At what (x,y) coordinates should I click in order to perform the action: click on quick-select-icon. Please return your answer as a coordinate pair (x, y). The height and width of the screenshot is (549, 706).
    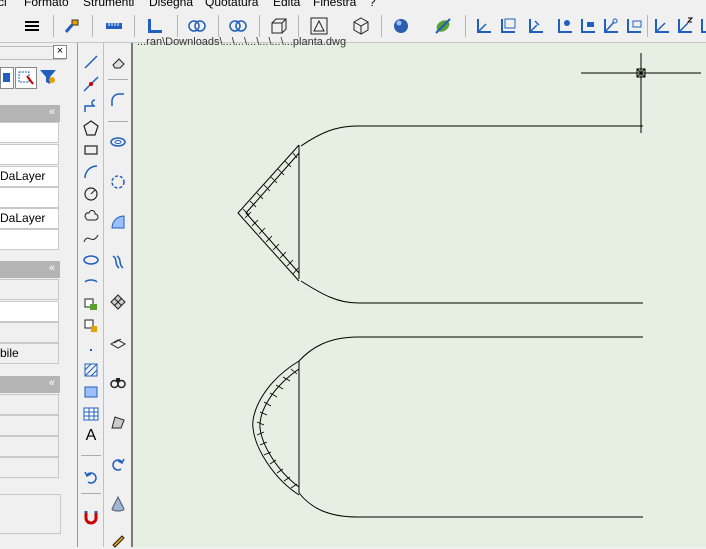
    Looking at the image, I should click on (6, 77).